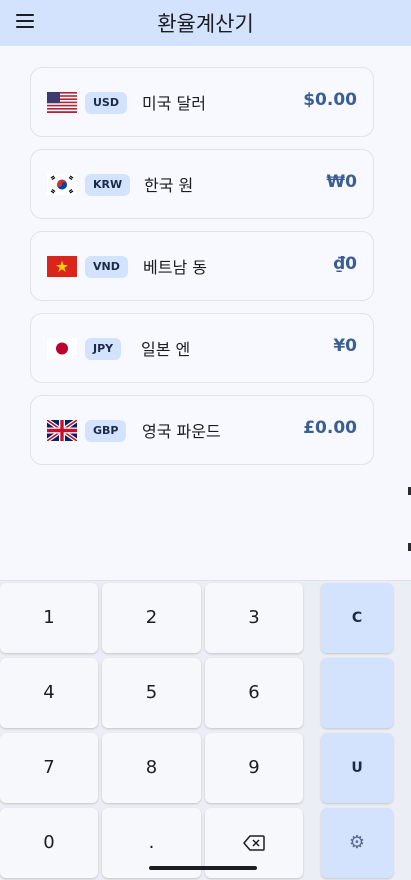 This screenshot has width=411, height=880. I want to click on currency-card-krw: KRW 한국 원 ₩0, so click(202, 184).